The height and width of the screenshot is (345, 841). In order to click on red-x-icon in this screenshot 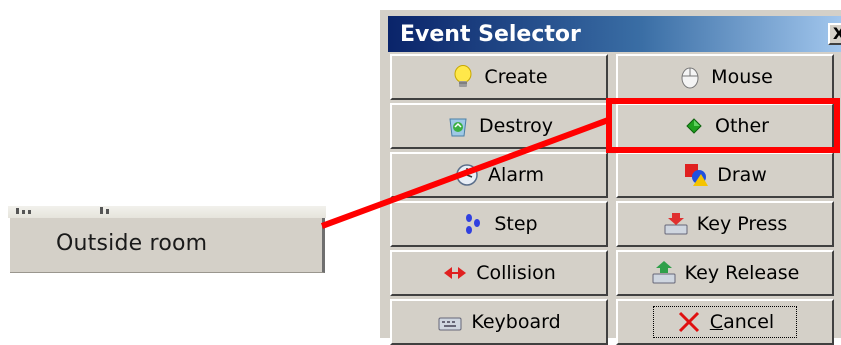, I will do `click(689, 322)`.